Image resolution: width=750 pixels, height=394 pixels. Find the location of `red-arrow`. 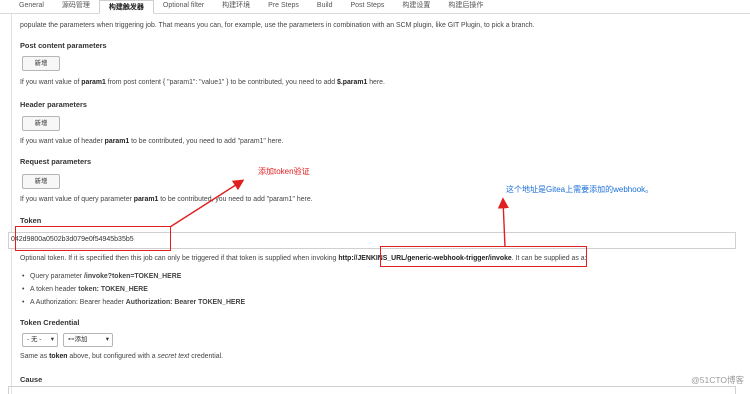

red-arrow is located at coordinates (207, 203).